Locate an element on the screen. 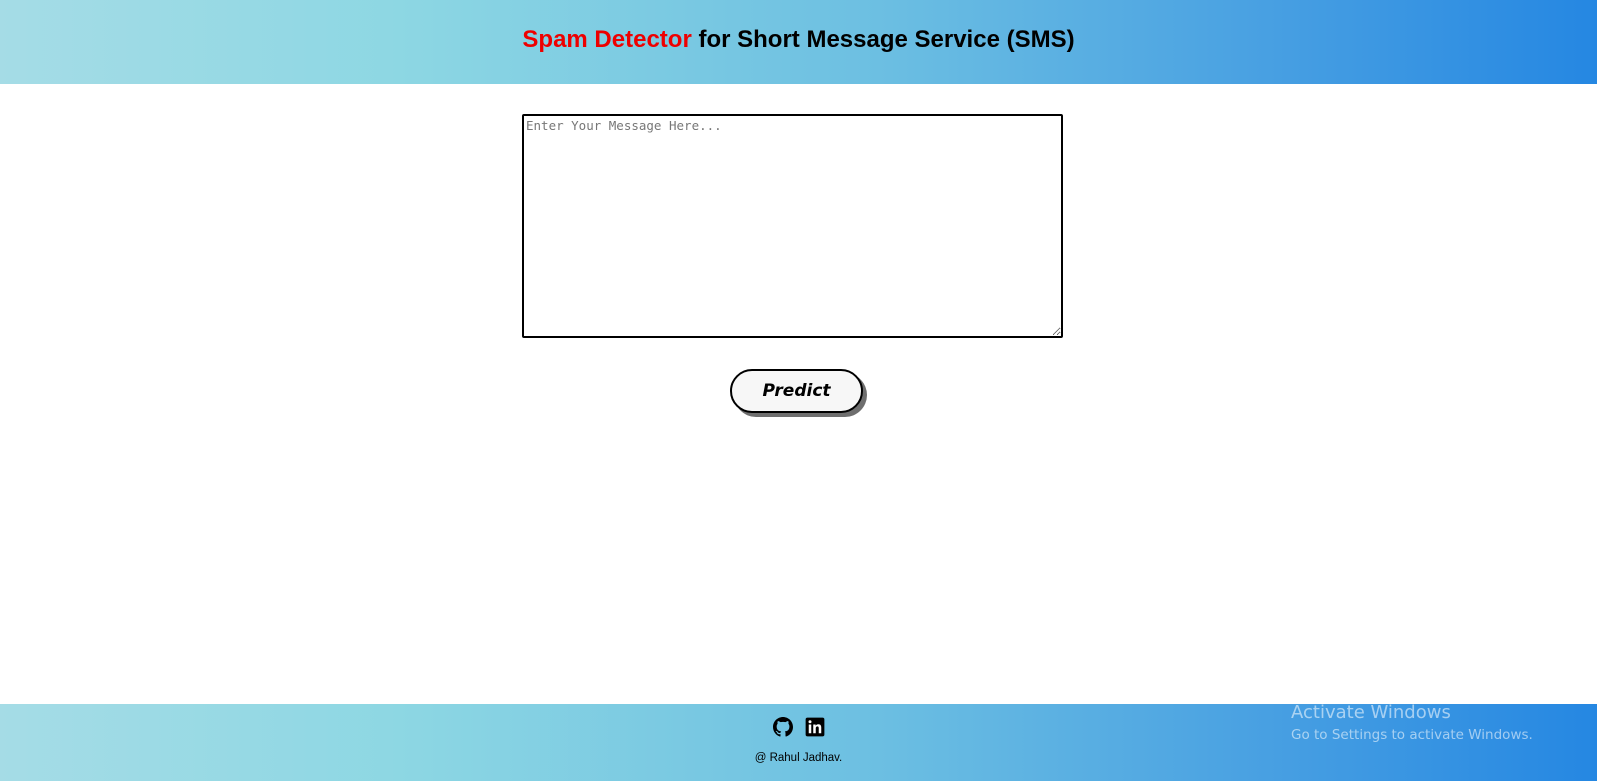 The width and height of the screenshot is (1597, 781). github-link is located at coordinates (782, 727).